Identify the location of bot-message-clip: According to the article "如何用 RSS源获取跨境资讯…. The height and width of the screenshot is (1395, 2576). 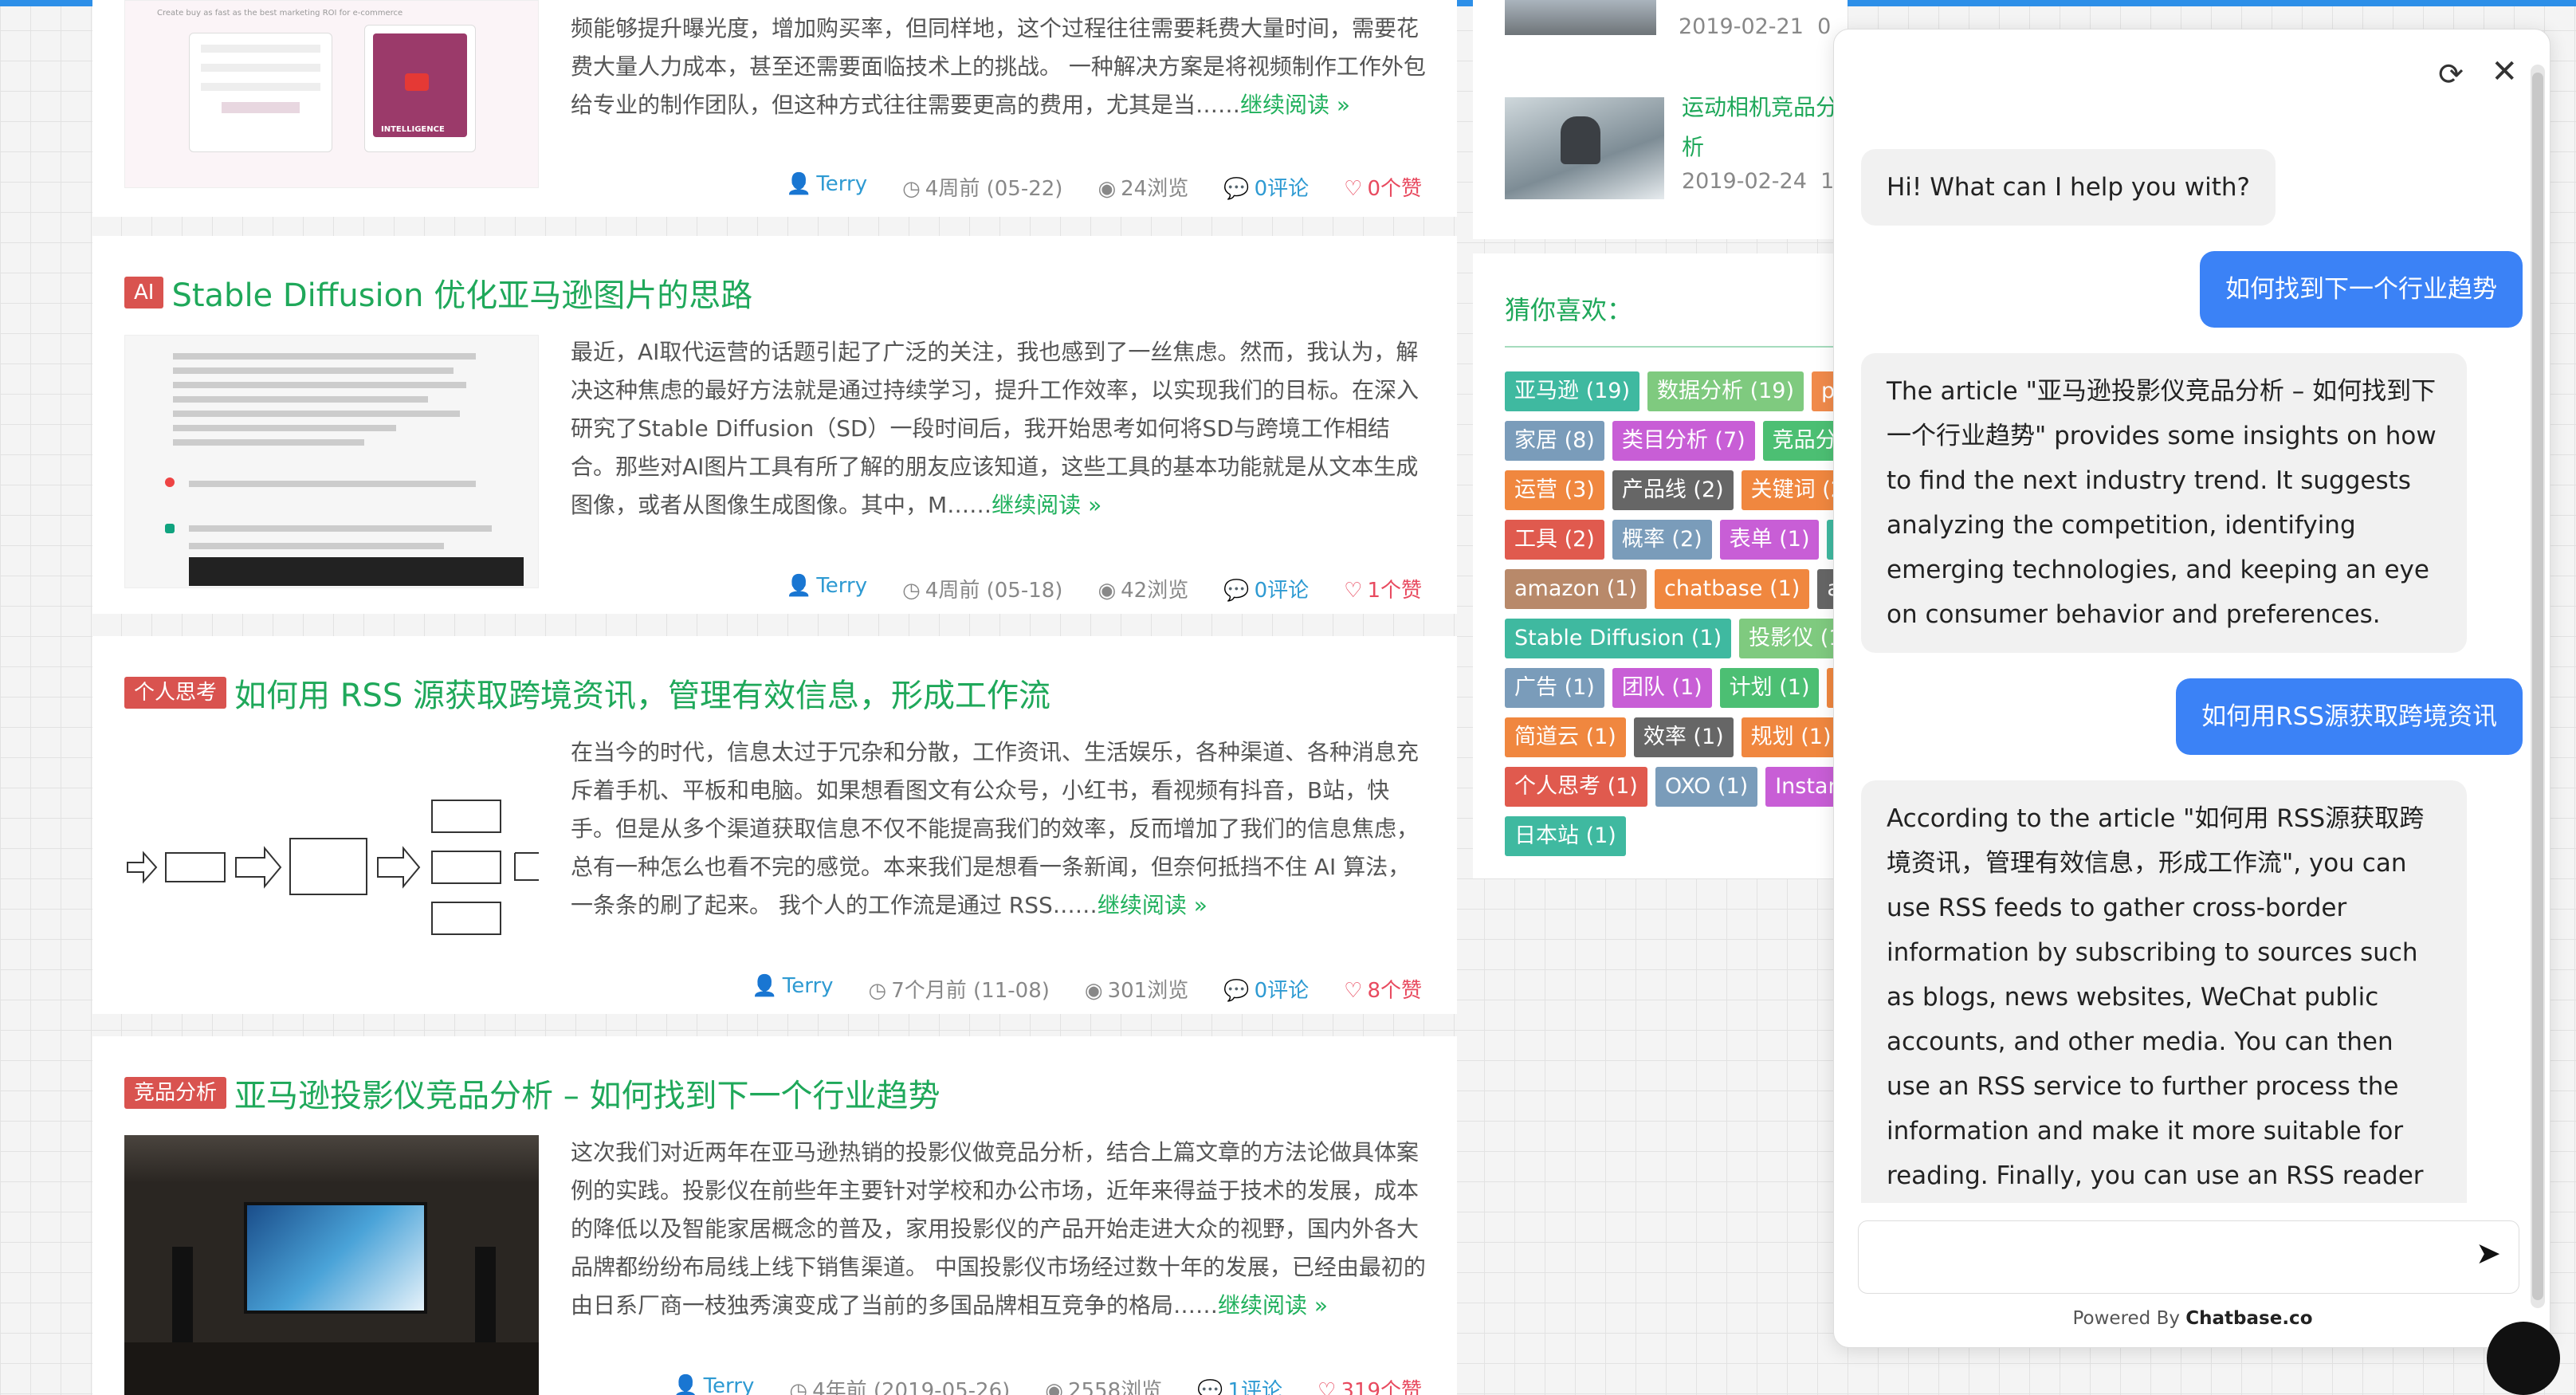
(2164, 992).